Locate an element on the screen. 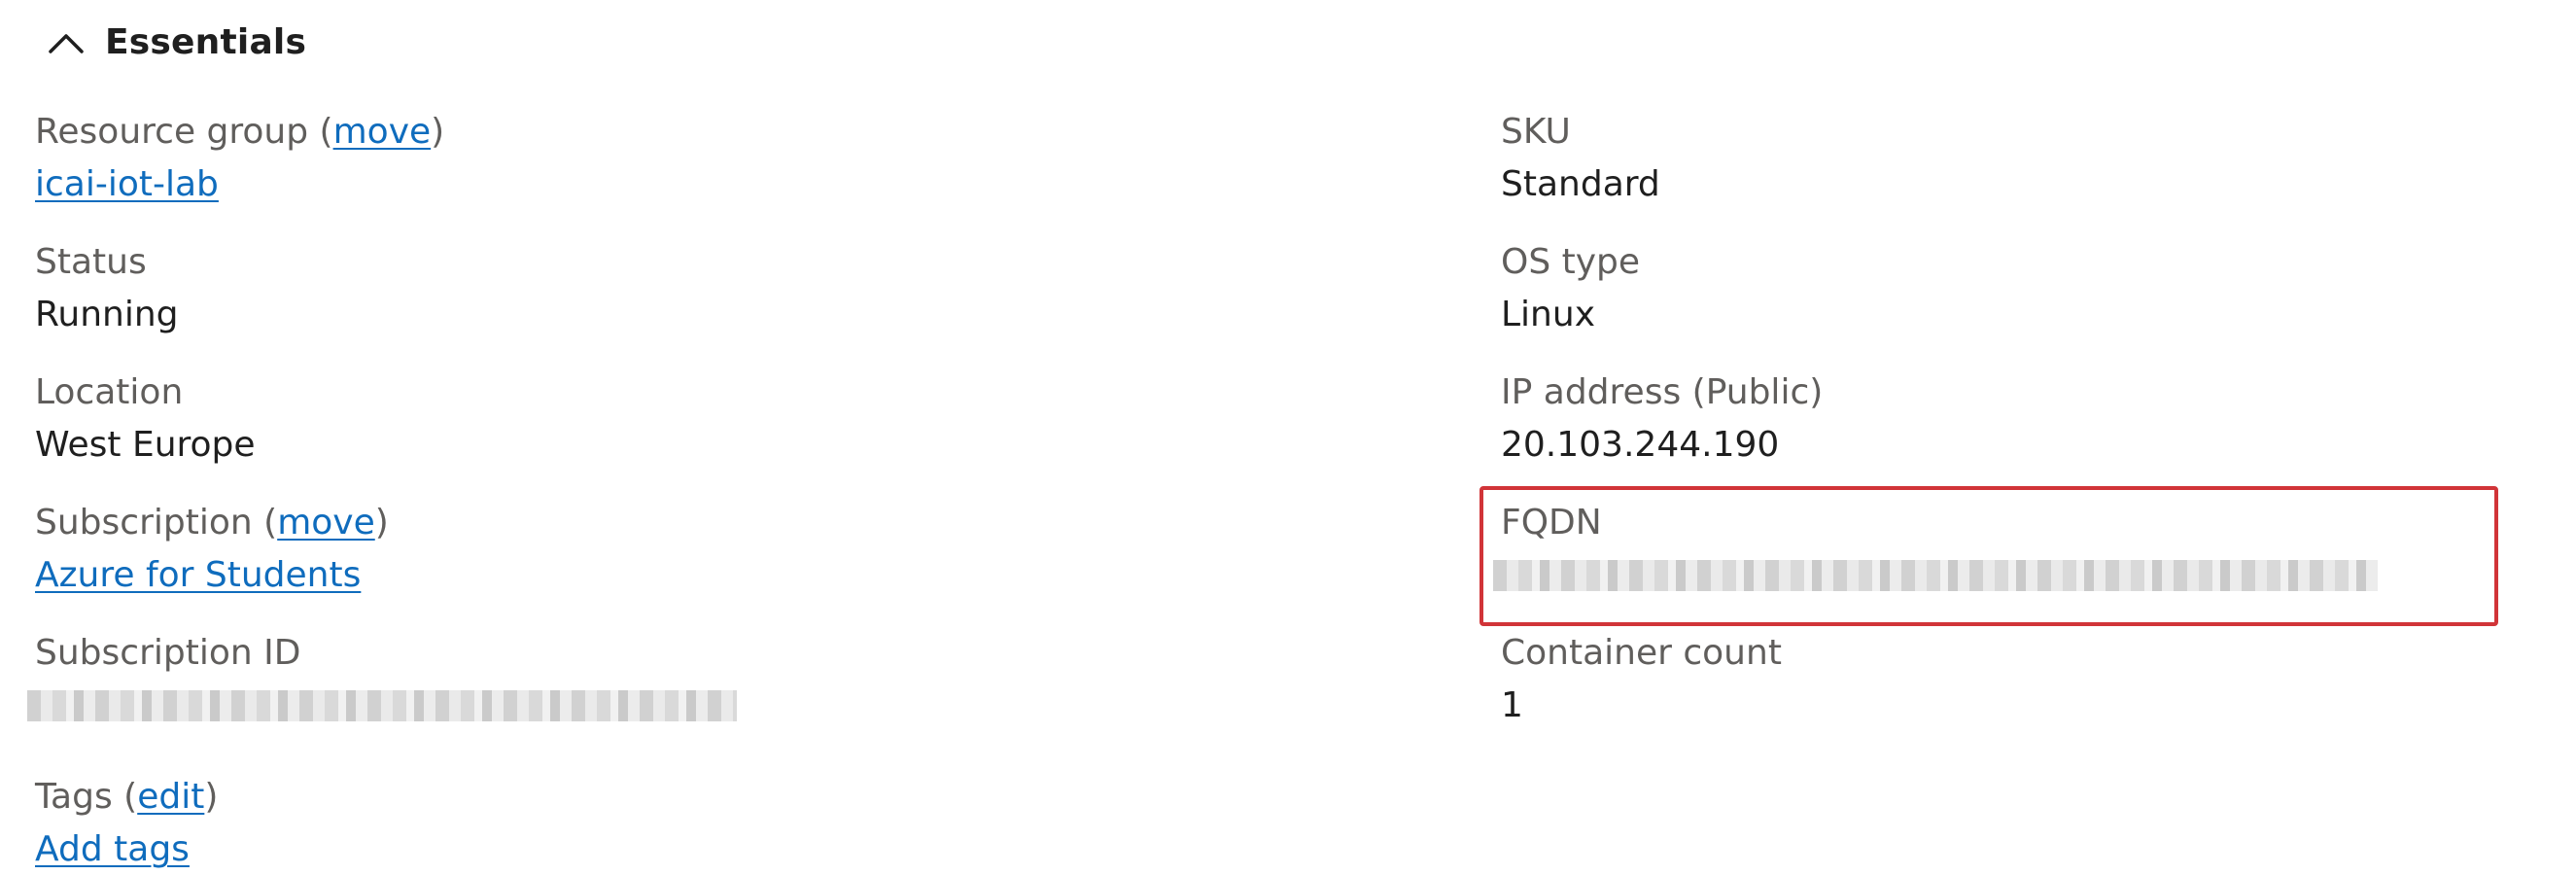 This screenshot has height=875, width=2576. add-tags-link: Add tags is located at coordinates (112, 849).